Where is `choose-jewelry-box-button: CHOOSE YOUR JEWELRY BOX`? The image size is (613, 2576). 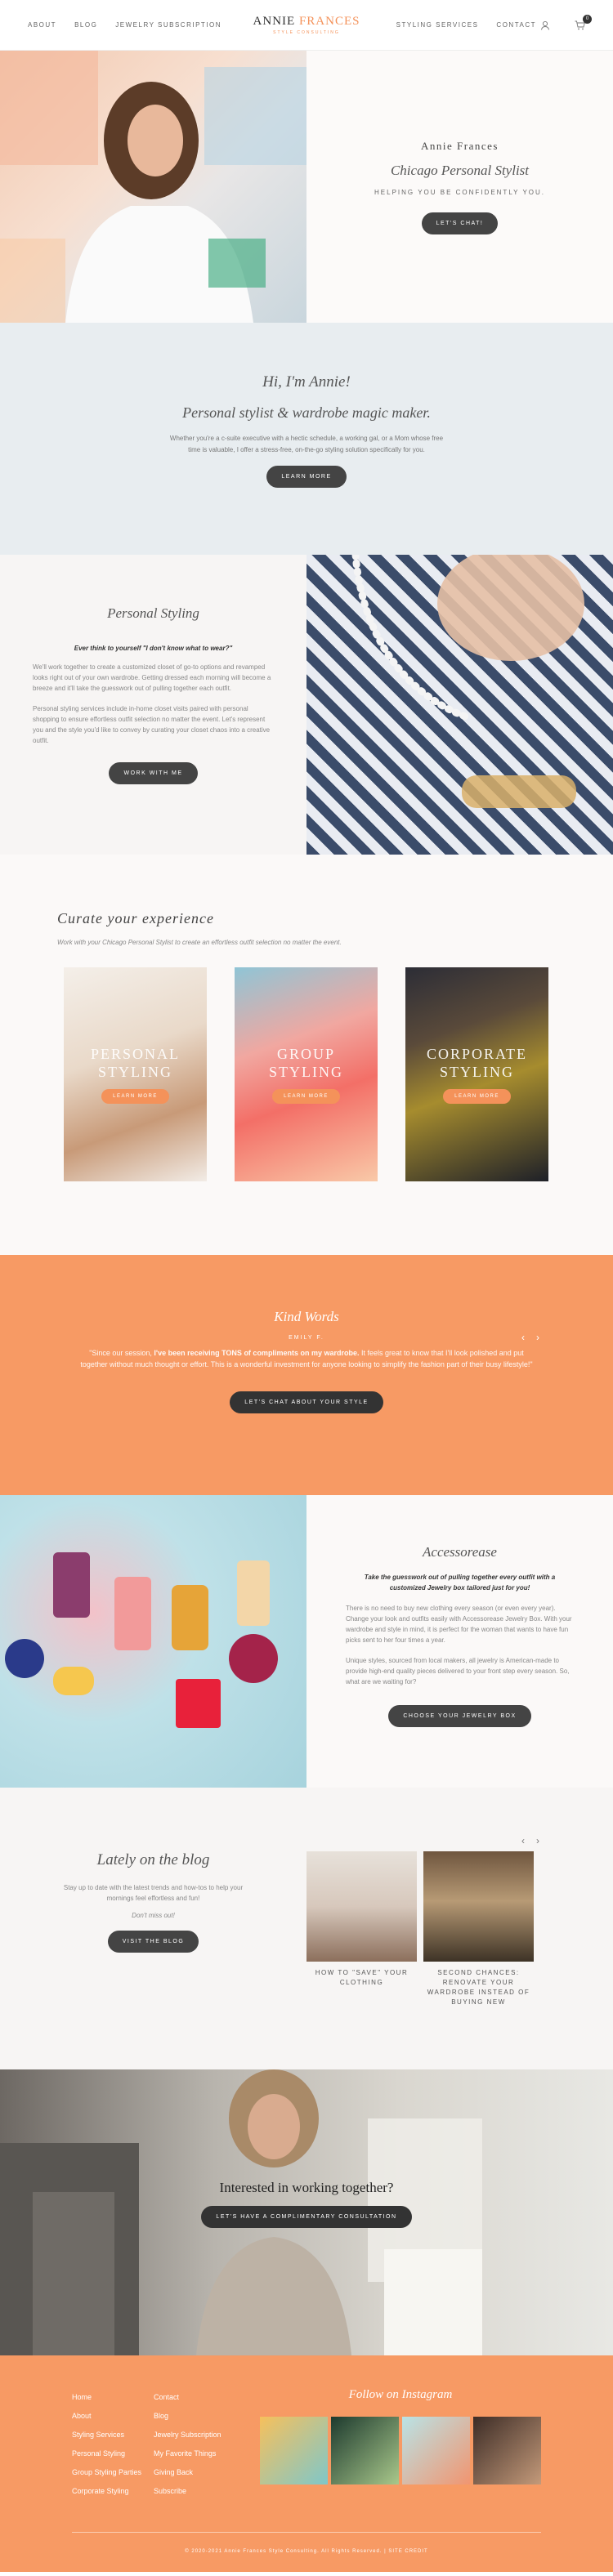 choose-jewelry-box-button: CHOOSE YOUR JEWELRY BOX is located at coordinates (459, 1716).